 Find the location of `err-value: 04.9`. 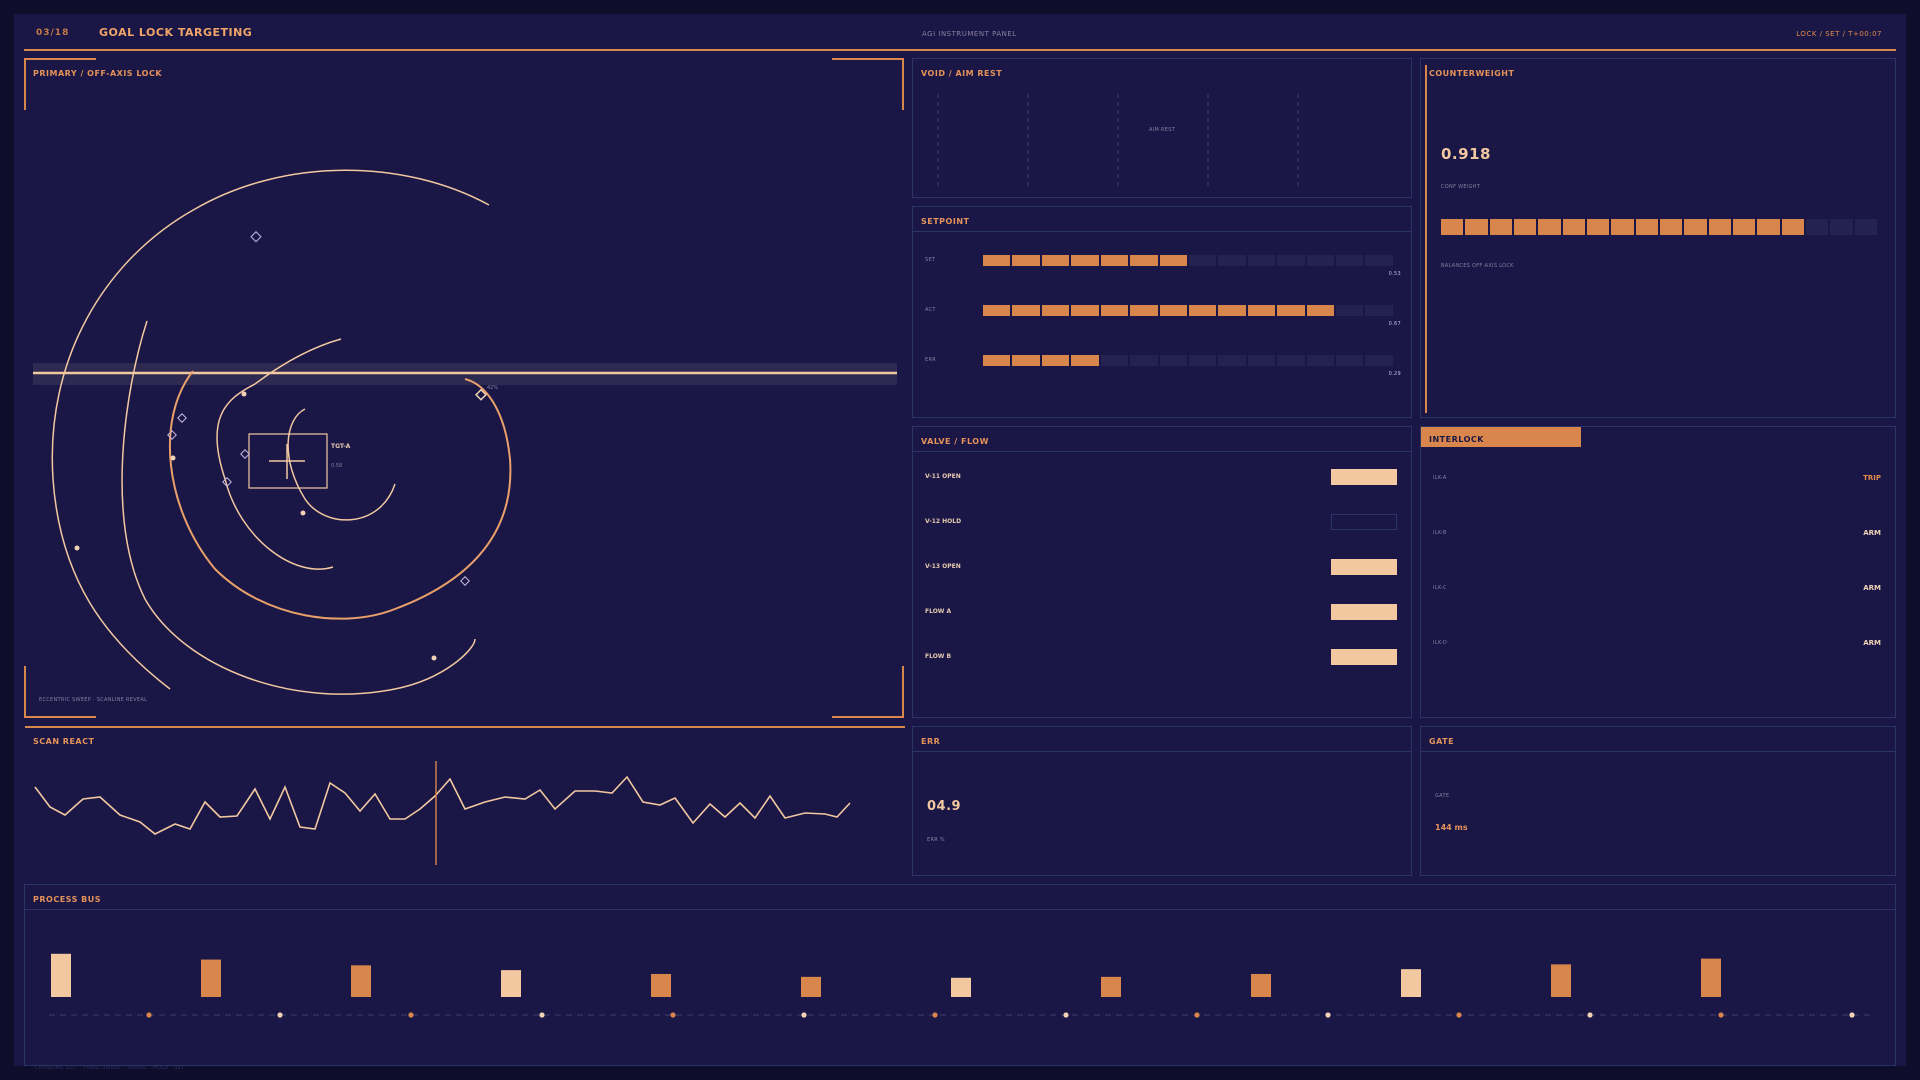

err-value: 04.9 is located at coordinates (944, 806).